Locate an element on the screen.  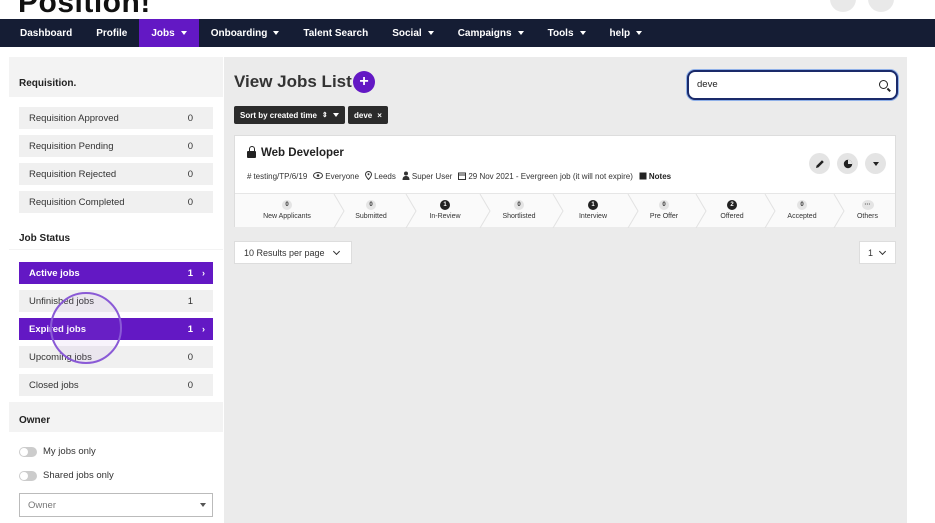
app-logo: Position! is located at coordinates (84, 9).